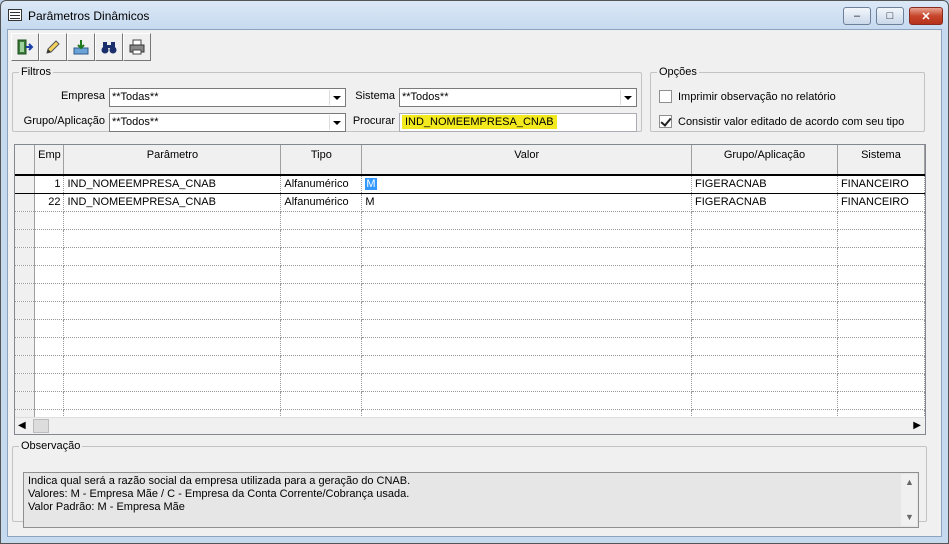  I want to click on arrow-down-icon: ▼, so click(909, 517).